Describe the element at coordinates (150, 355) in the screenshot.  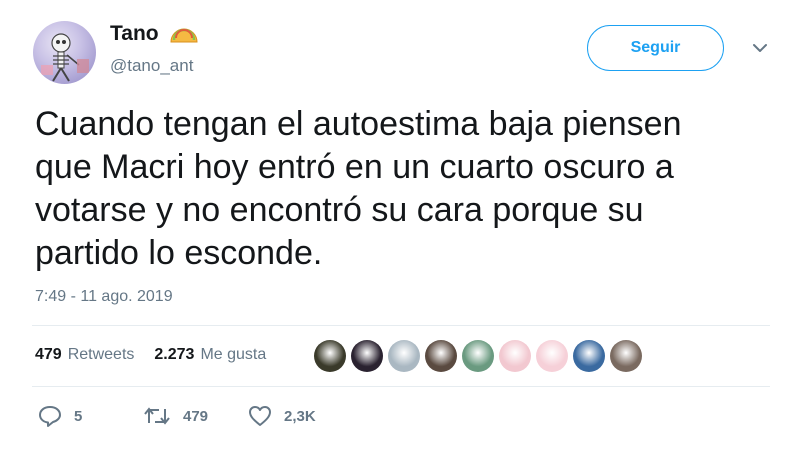
I see `tweet-stats: 479 Retweets 2.273 Me gusta` at that location.